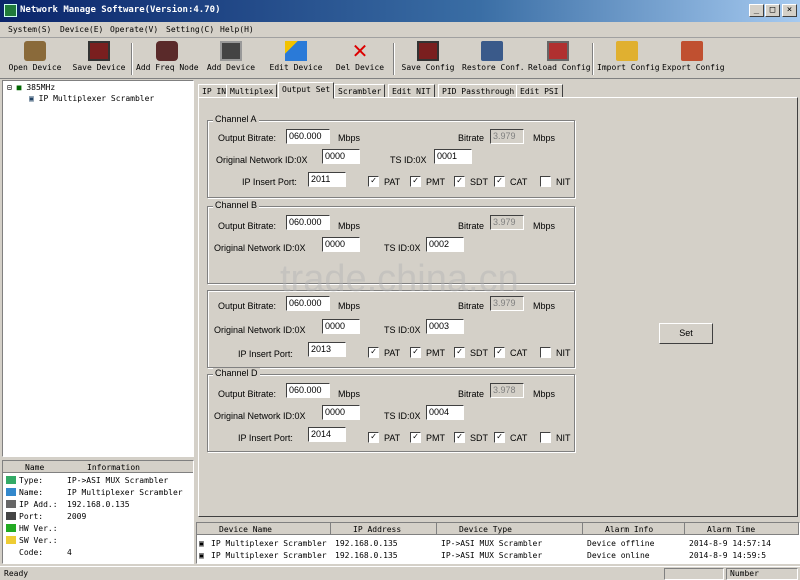 This screenshot has height=580, width=800. What do you see at coordinates (327, 434) in the screenshot?
I see `ip-insert-port-input: 2014` at bounding box center [327, 434].